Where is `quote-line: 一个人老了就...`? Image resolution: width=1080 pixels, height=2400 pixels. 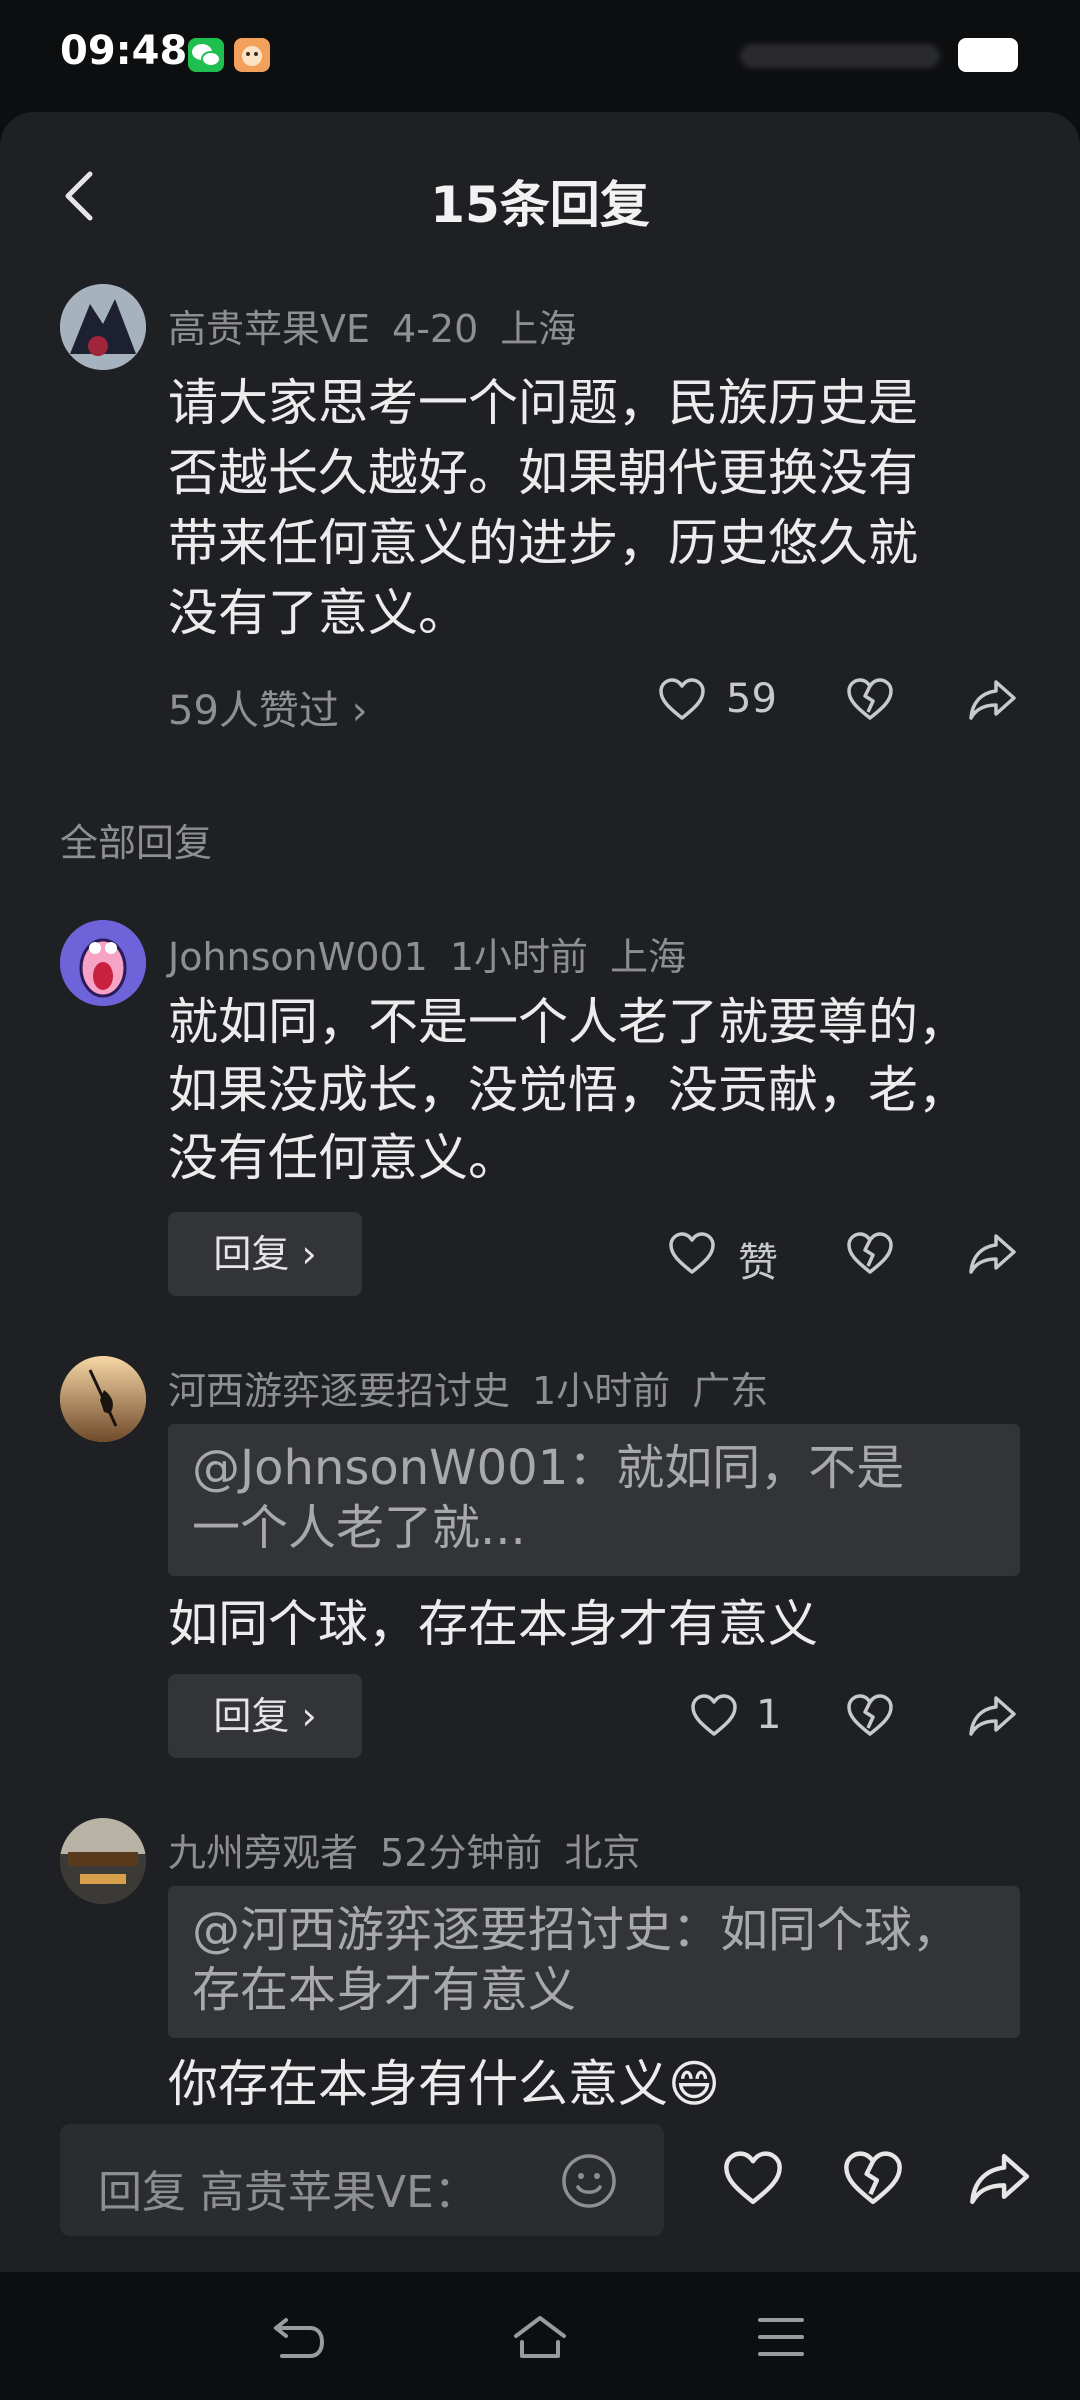 quote-line: 一个人老了就... is located at coordinates (359, 1528).